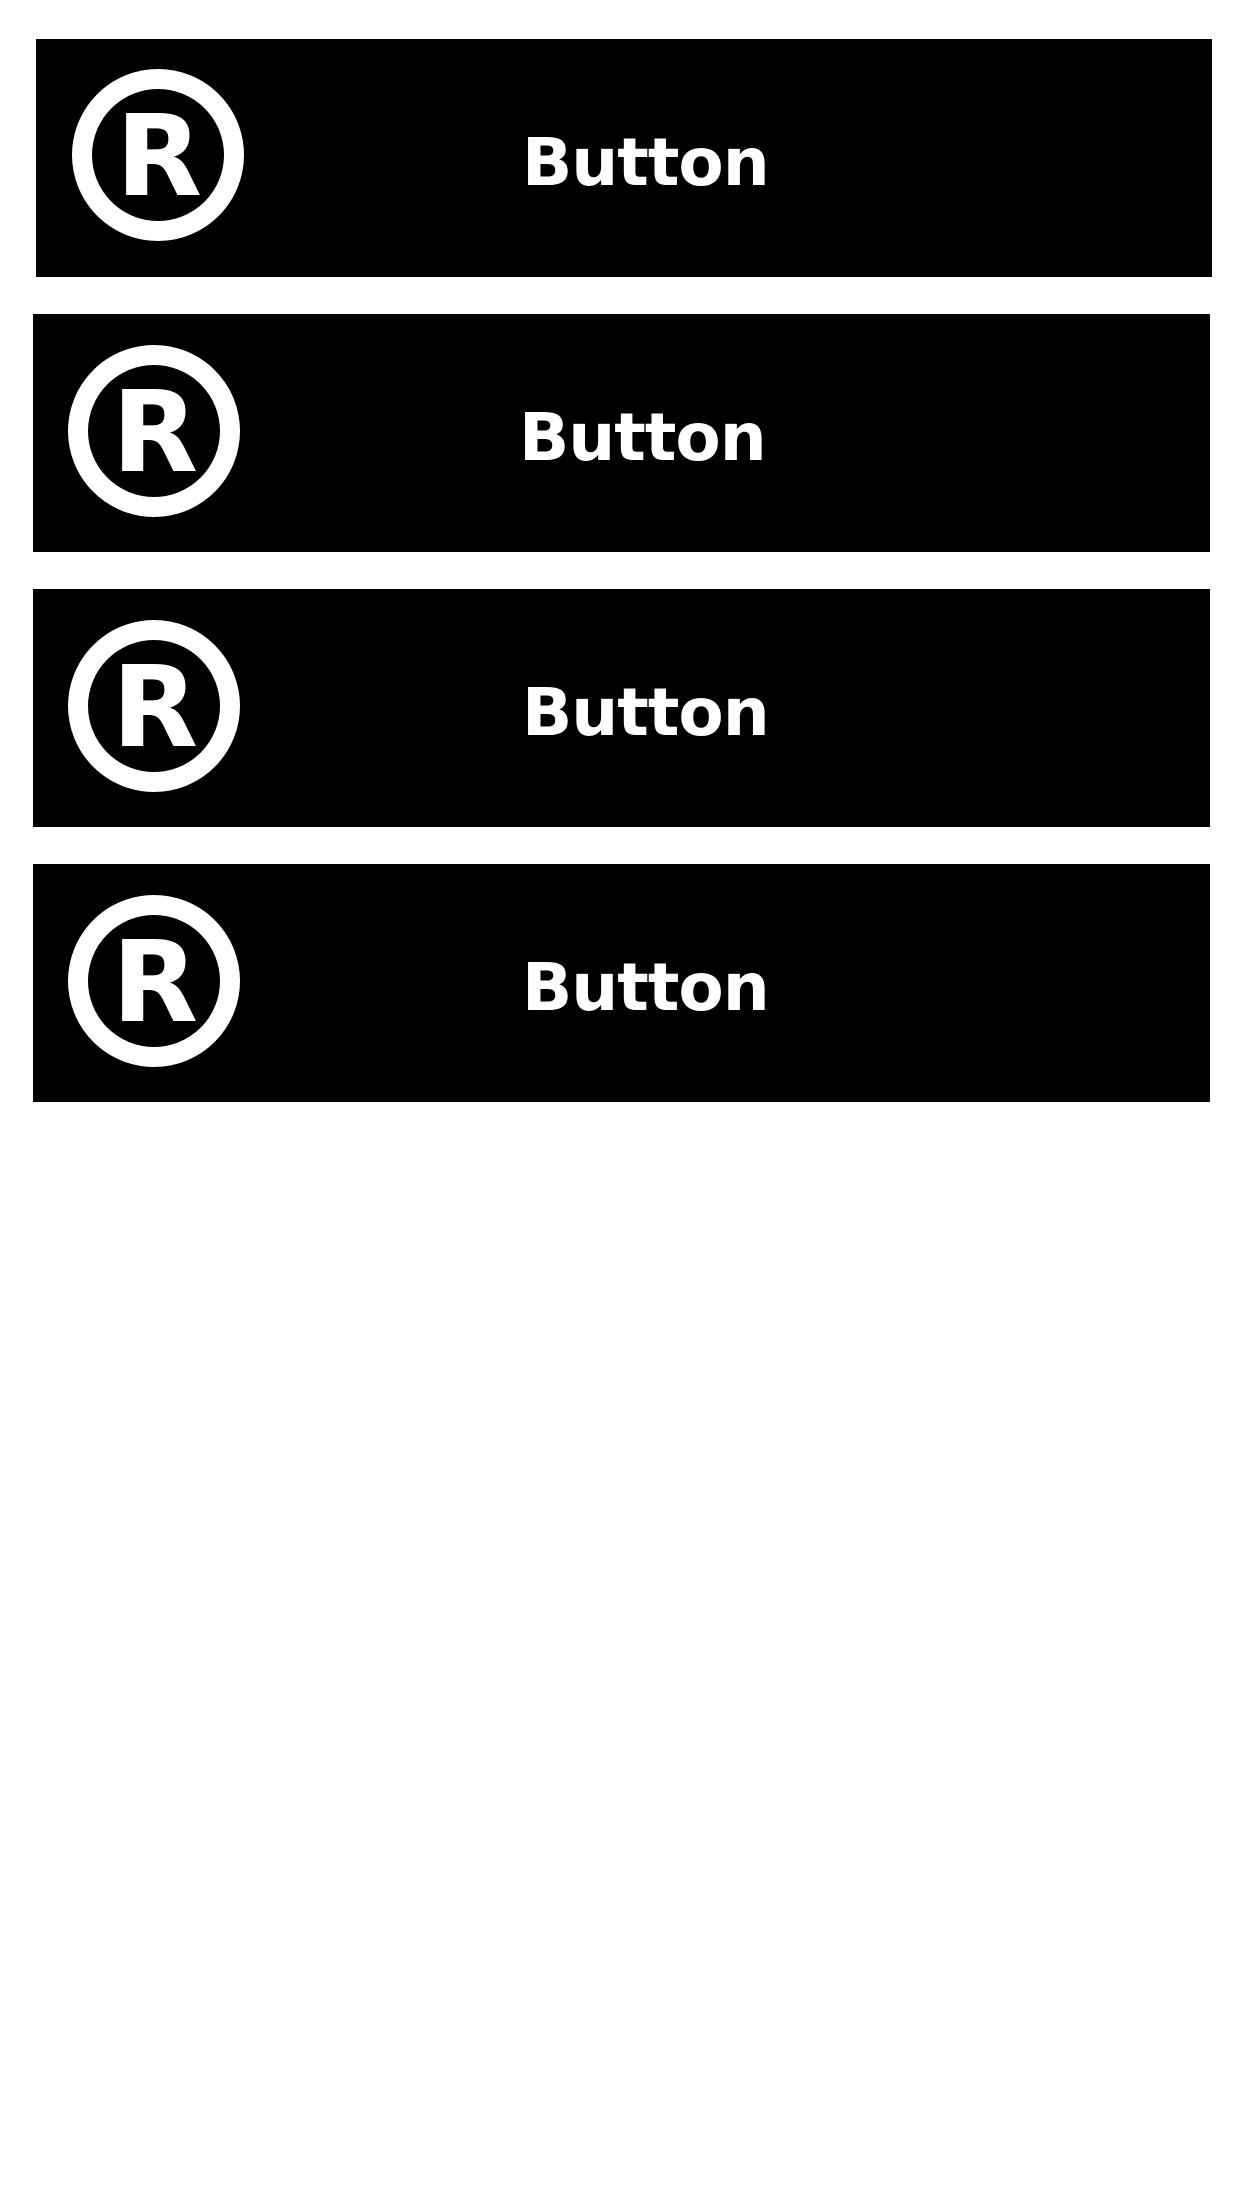  What do you see at coordinates (643, 437) in the screenshot?
I see `button-2-label: Button` at bounding box center [643, 437].